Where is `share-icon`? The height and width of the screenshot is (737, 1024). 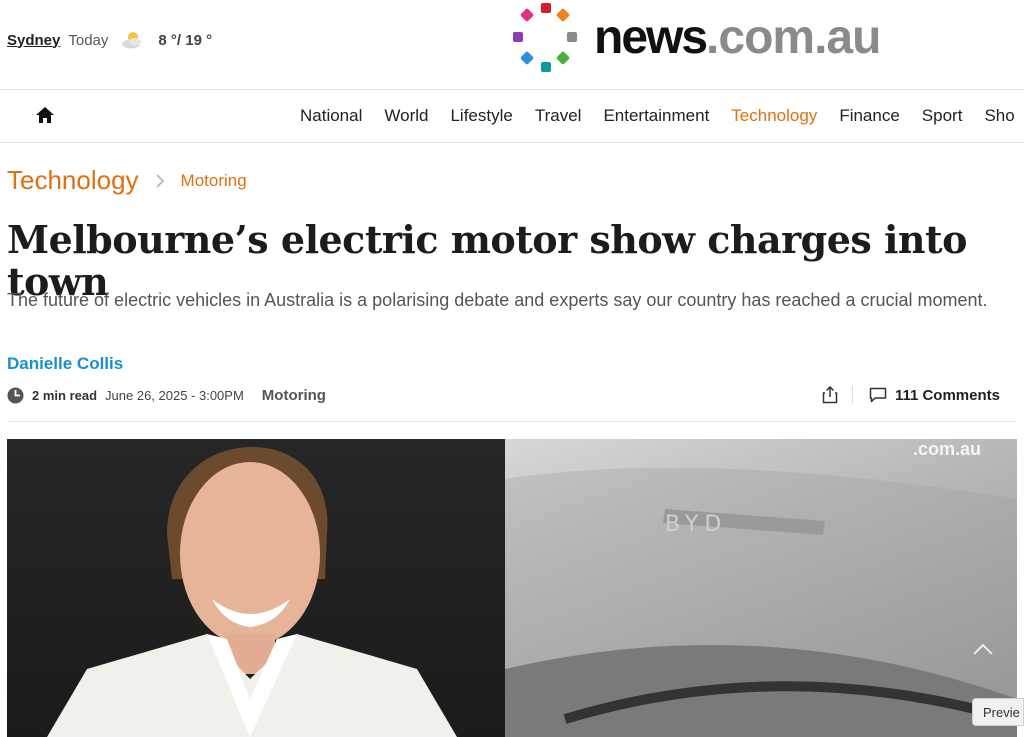 share-icon is located at coordinates (830, 395).